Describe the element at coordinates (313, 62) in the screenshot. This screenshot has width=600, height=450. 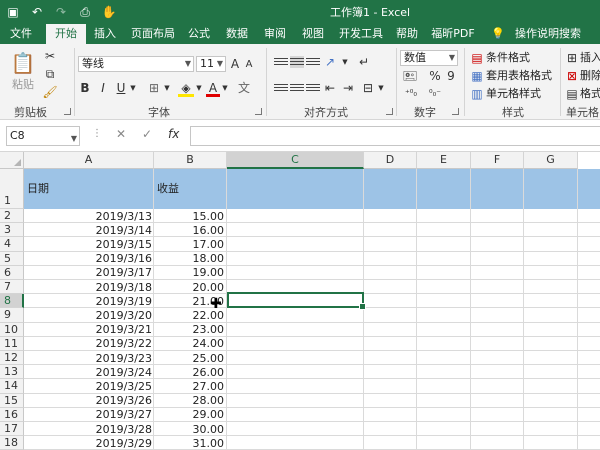
I see `align-bottom-icon` at that location.